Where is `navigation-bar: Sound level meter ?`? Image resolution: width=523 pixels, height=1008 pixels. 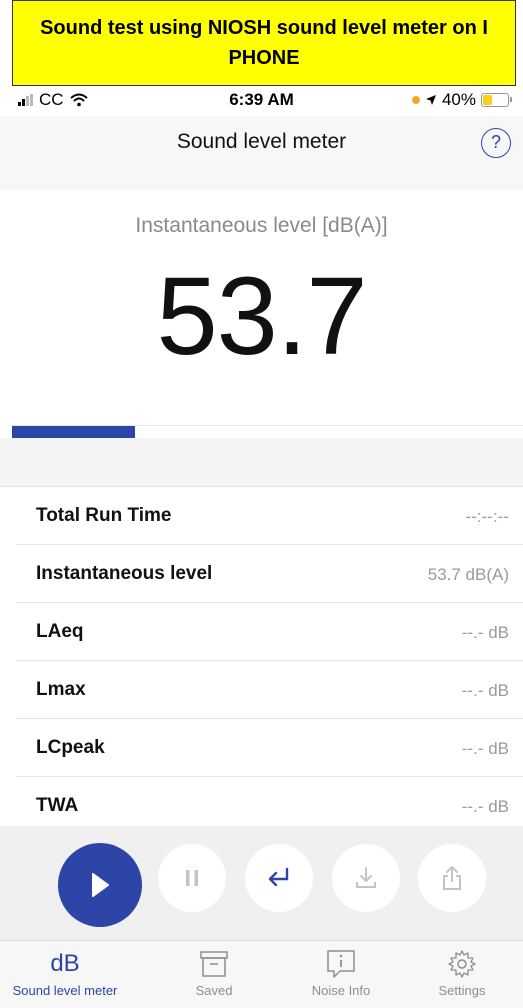 navigation-bar: Sound level meter ? is located at coordinates (261, 153).